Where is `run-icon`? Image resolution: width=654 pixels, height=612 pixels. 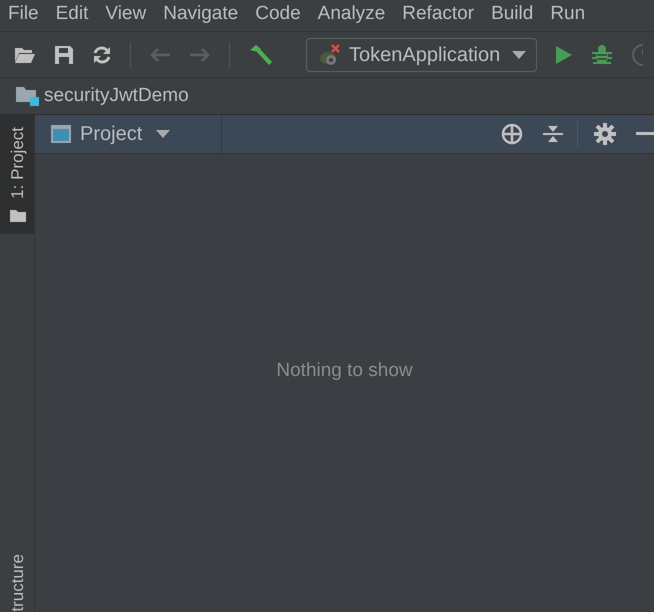
run-icon is located at coordinates (564, 54).